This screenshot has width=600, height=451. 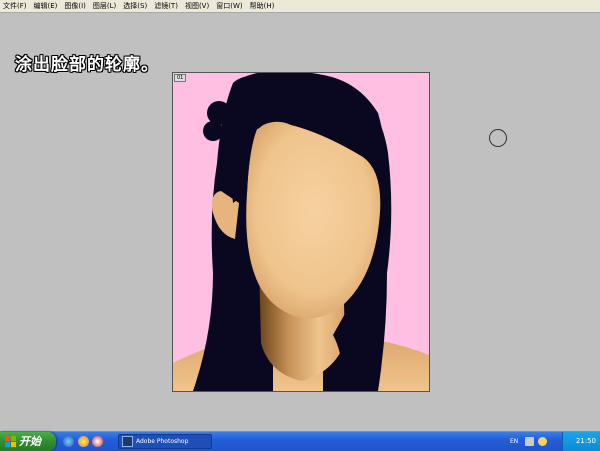 What do you see at coordinates (229, 6) in the screenshot?
I see `menu-window: 窗口(W)` at bounding box center [229, 6].